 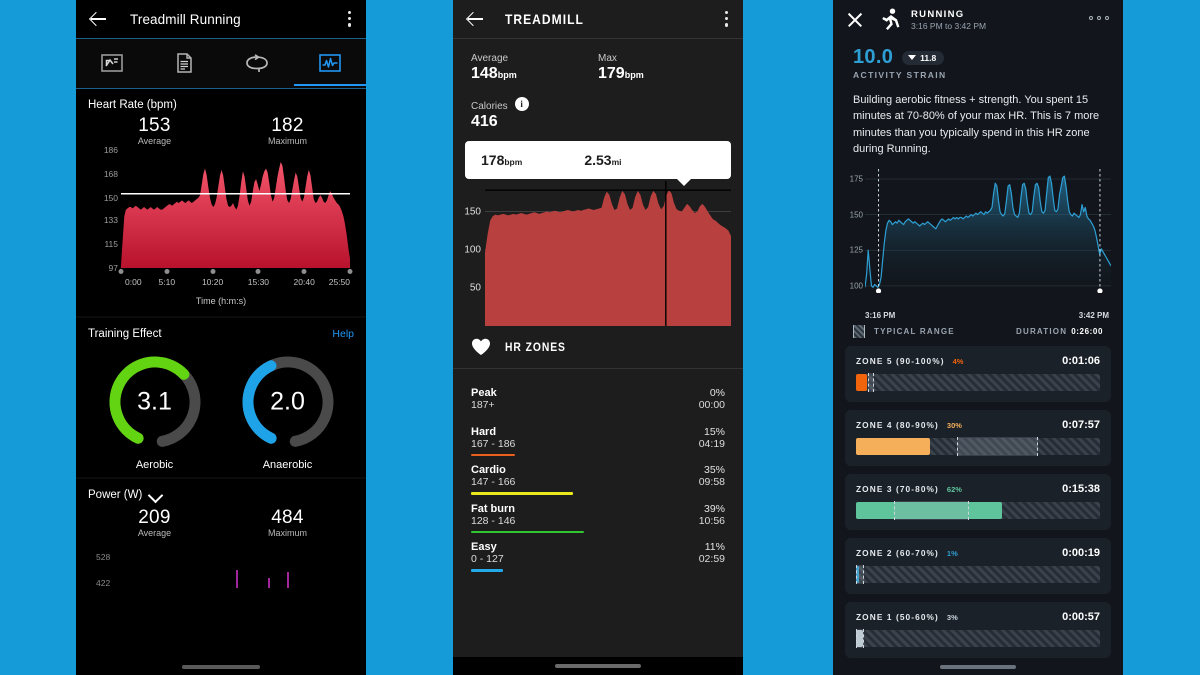 What do you see at coordinates (154, 465) in the screenshot?
I see `aerobic-gauge-label: Aerobic` at bounding box center [154, 465].